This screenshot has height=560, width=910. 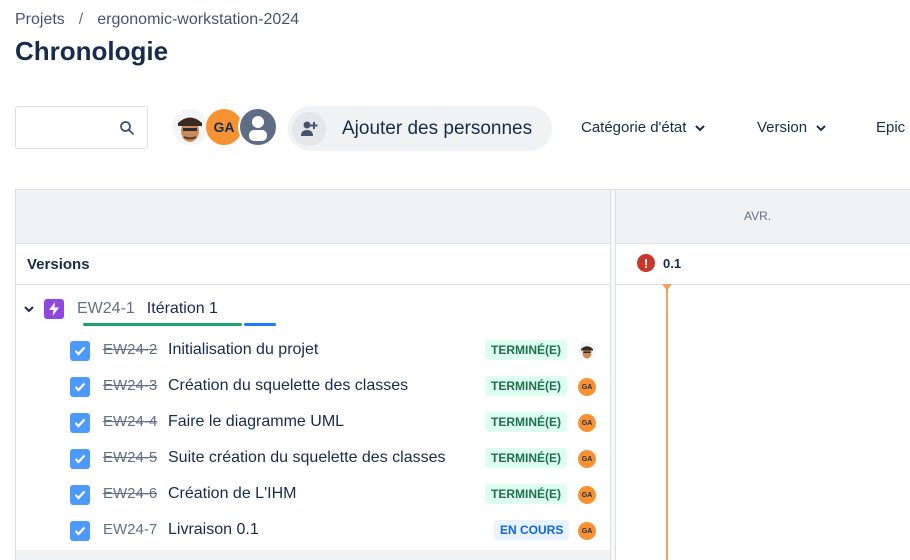 I want to click on breadcrumb: Projets / ergonomic-workstation-2024, so click(x=157, y=20).